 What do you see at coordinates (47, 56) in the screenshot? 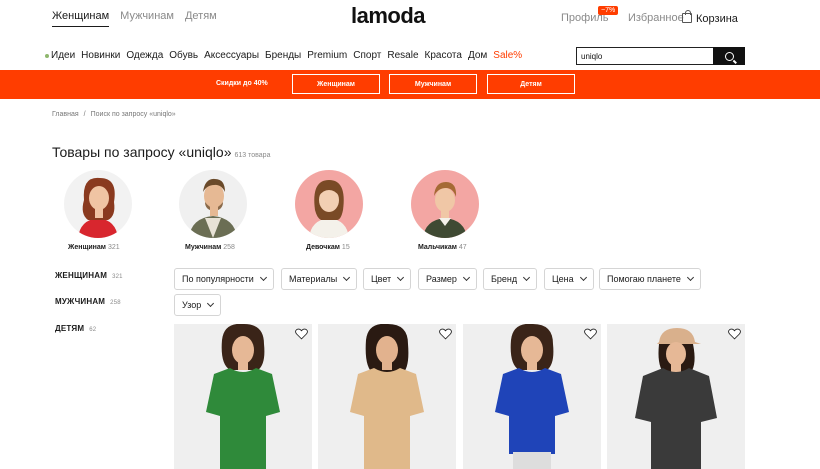
I see `ideas-dot-icon` at bounding box center [47, 56].